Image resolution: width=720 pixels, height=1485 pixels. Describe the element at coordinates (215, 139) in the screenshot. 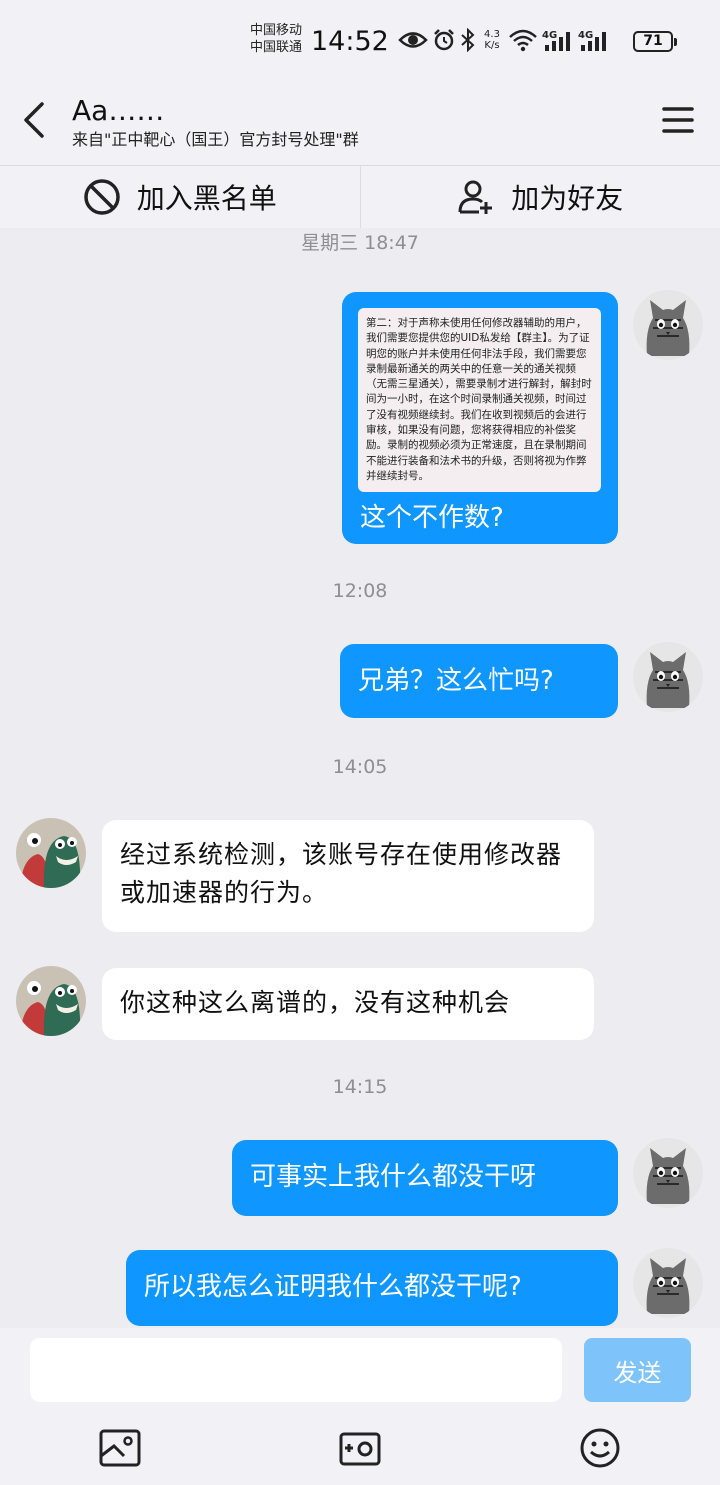

I see `chat-subtitle: 来自"正中靶心（国王）官方封号处理"群` at that location.